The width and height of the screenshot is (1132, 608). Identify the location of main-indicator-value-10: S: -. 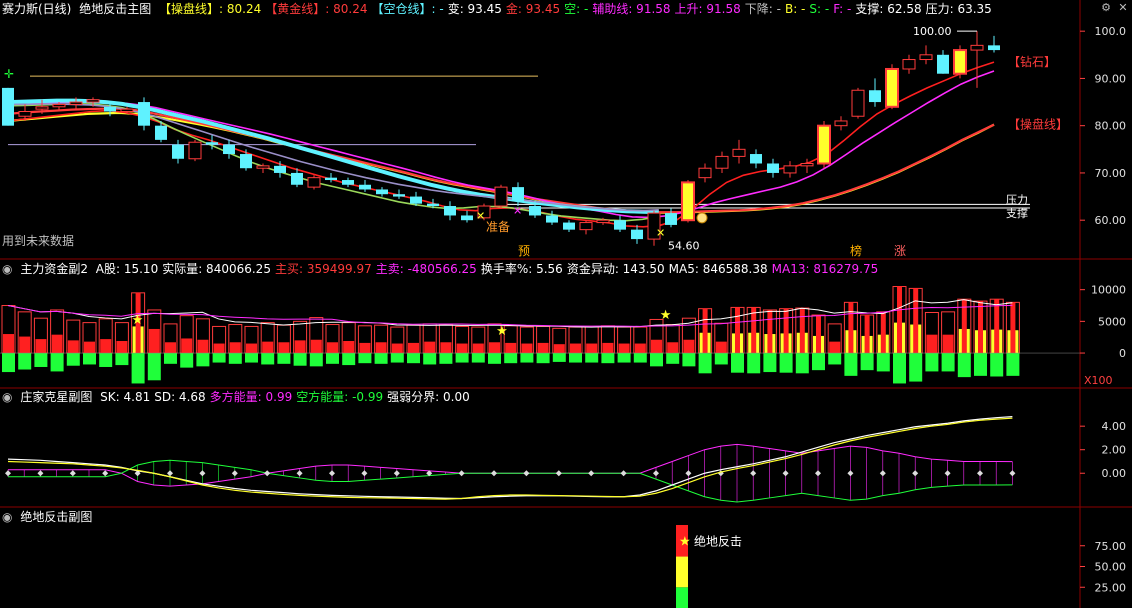
(819, 9).